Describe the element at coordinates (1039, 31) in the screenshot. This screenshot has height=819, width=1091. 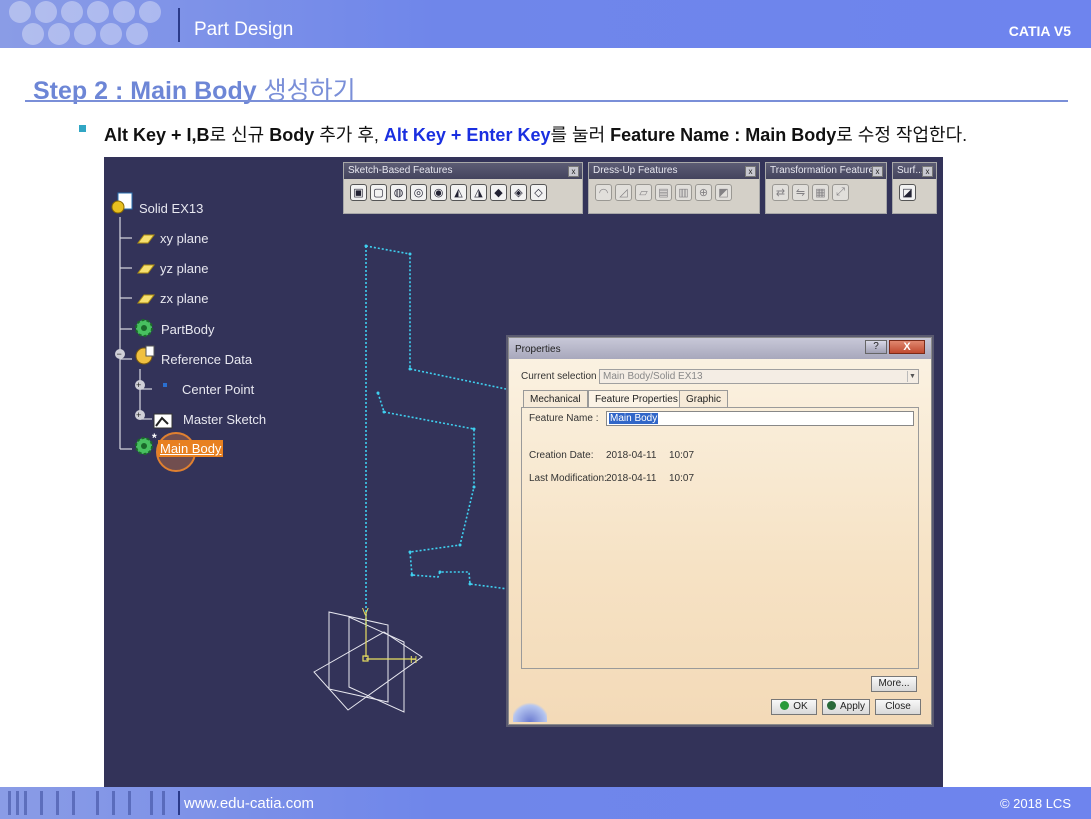
I see `header-brand: CATIA V5` at that location.